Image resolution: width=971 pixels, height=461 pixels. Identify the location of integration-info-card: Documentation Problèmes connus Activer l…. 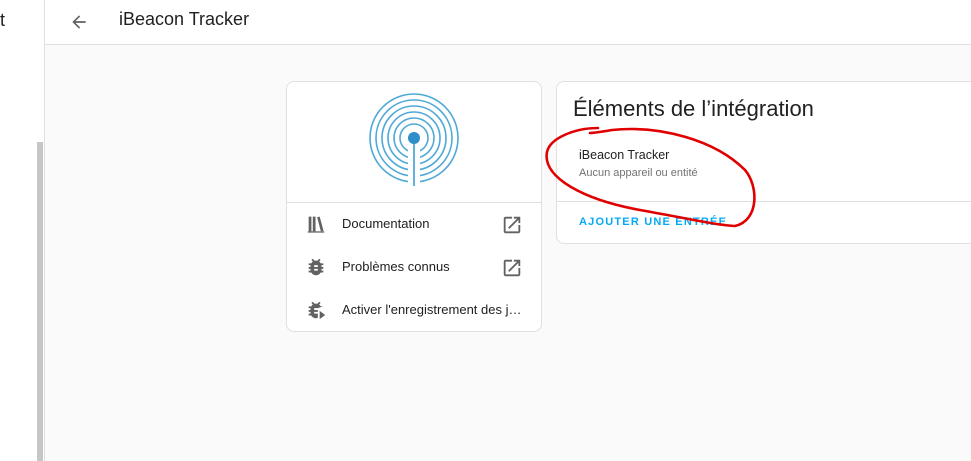
(414, 206).